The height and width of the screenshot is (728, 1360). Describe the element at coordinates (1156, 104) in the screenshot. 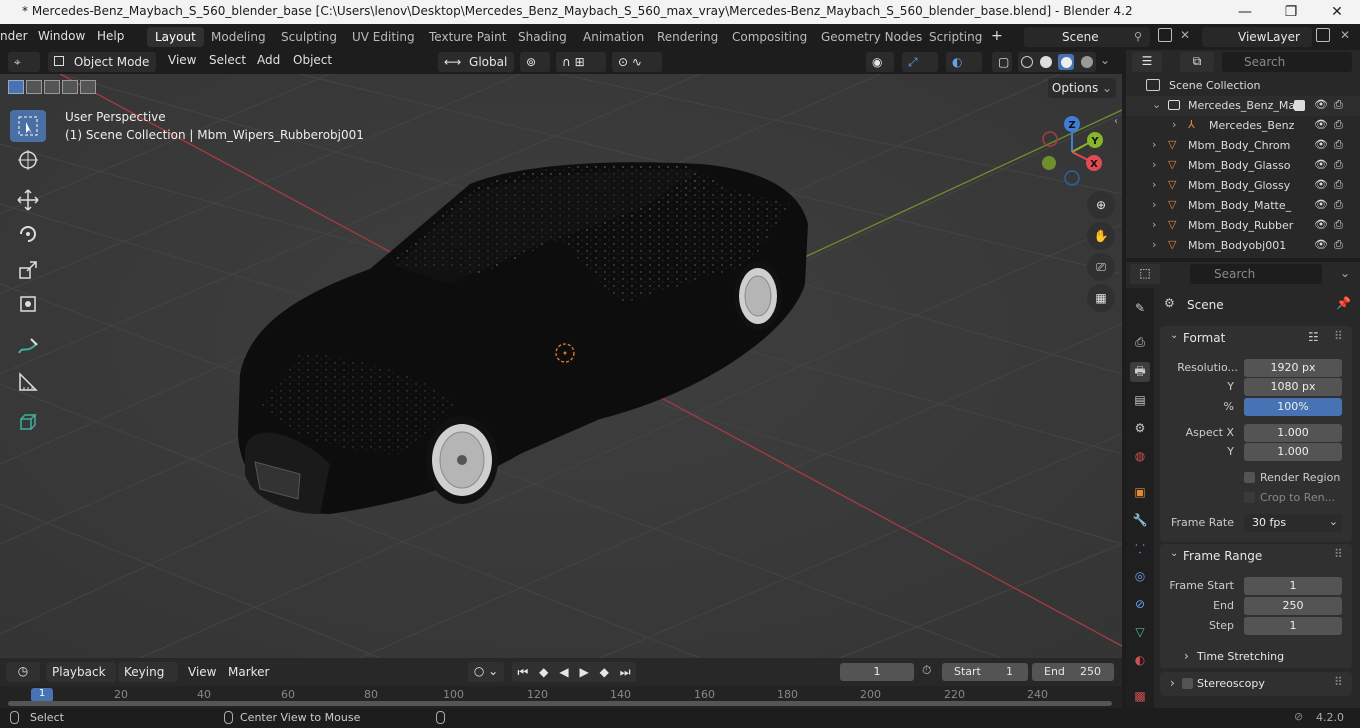

I see `collapse-icon: ⌄` at that location.